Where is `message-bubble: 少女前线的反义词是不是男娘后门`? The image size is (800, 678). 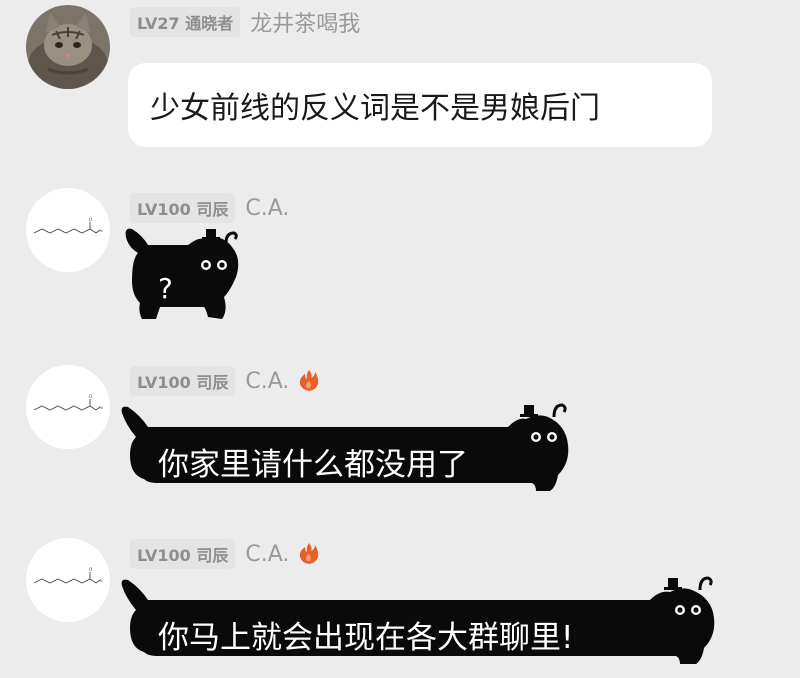
message-bubble: 少女前线的反义词是不是男娘后门 is located at coordinates (420, 105).